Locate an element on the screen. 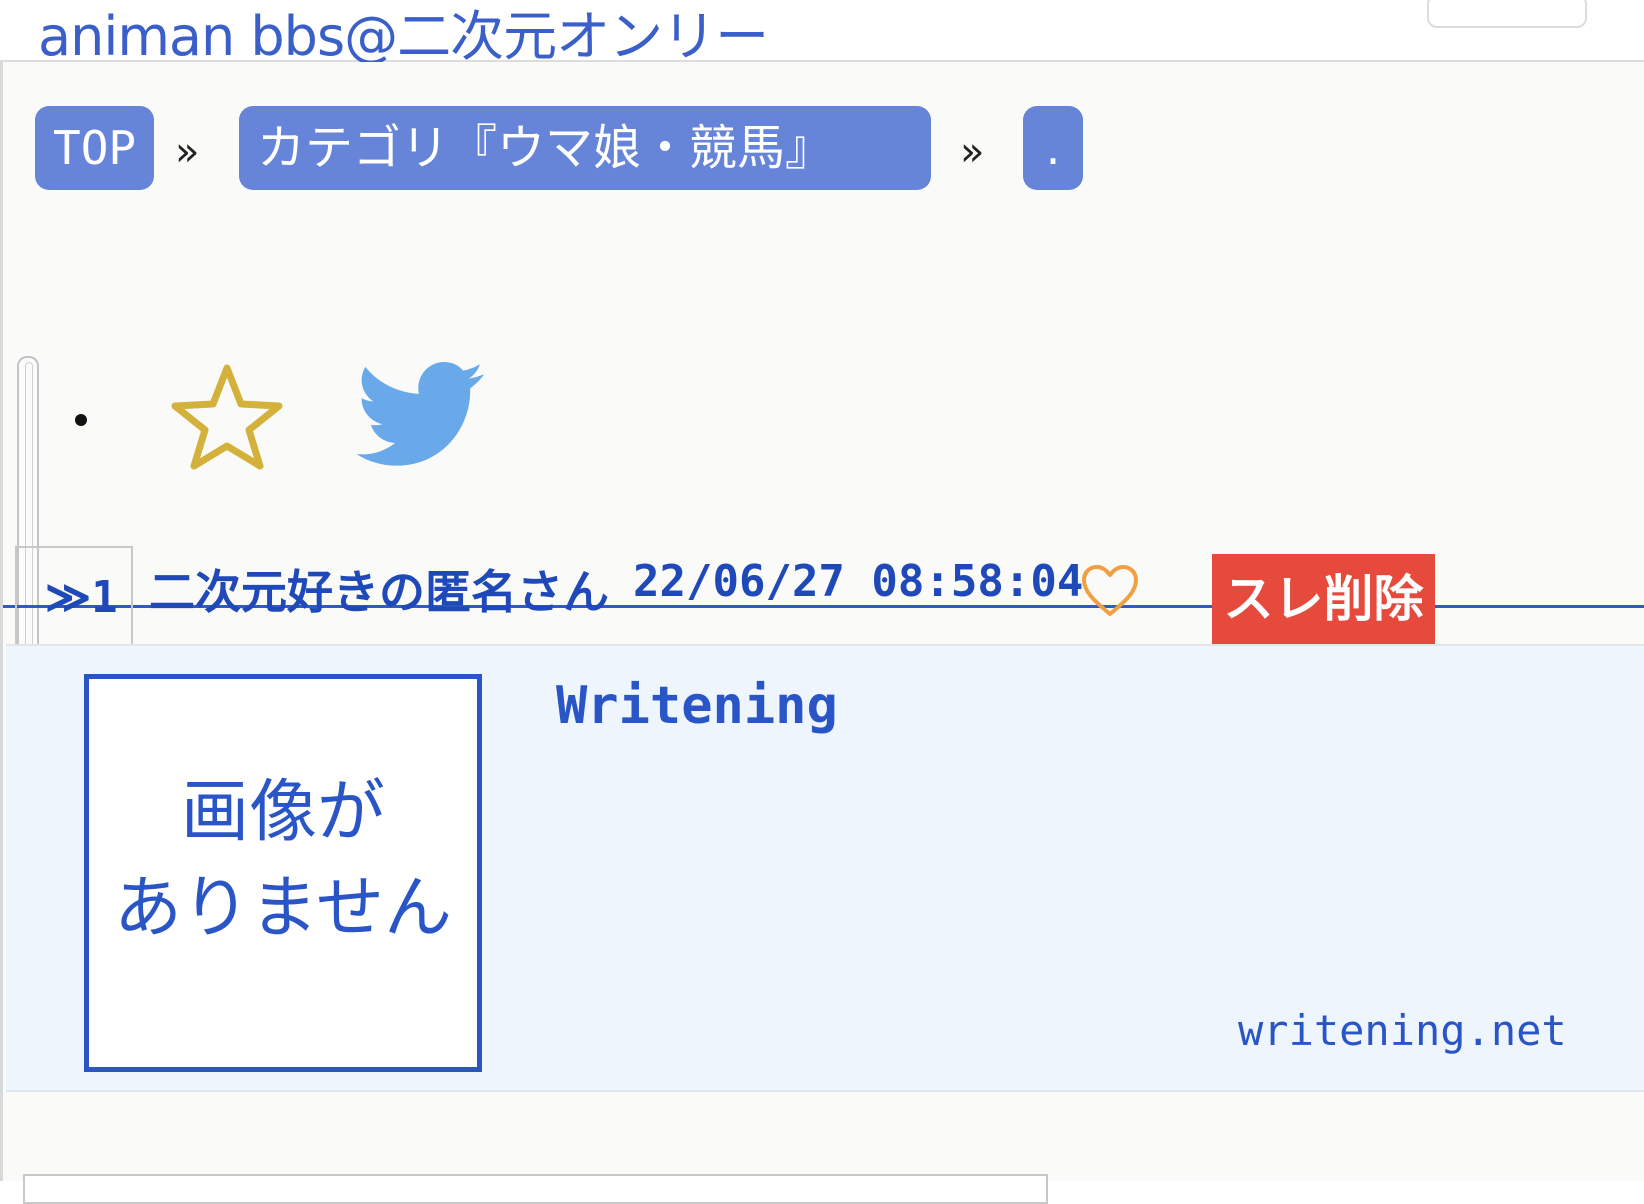 The image size is (1644, 1204). delete-thread-button: スレ削除 is located at coordinates (1323, 599).